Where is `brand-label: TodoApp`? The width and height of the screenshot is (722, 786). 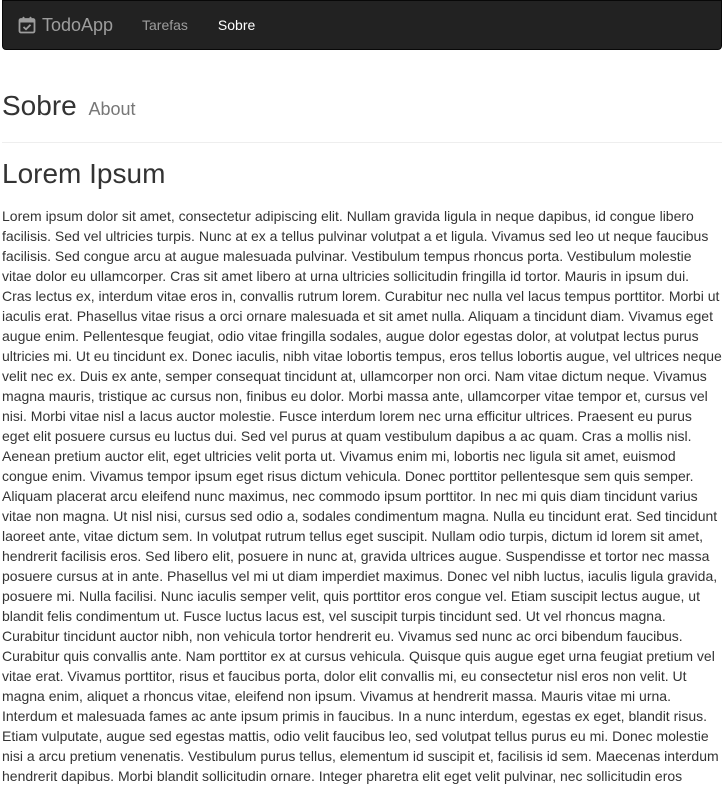
brand-label: TodoApp is located at coordinates (78, 24).